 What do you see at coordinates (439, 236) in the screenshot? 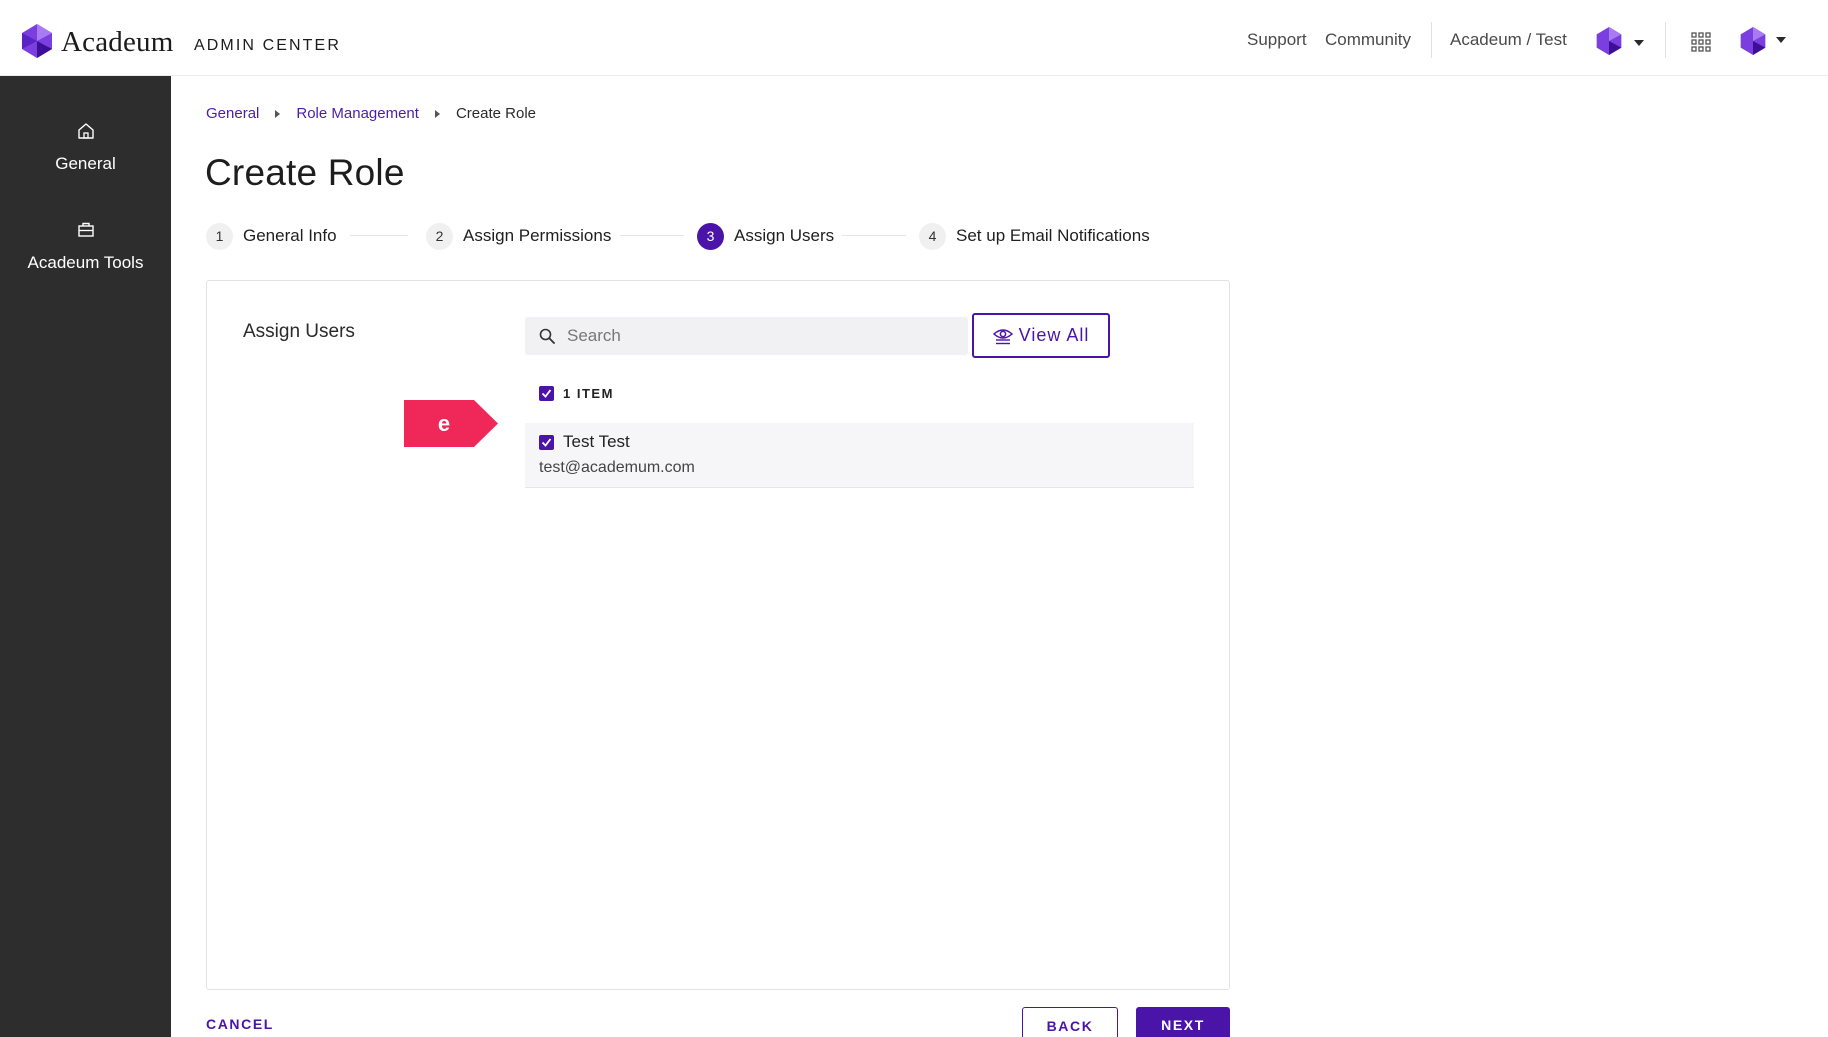
I see `step-number: 2` at bounding box center [439, 236].